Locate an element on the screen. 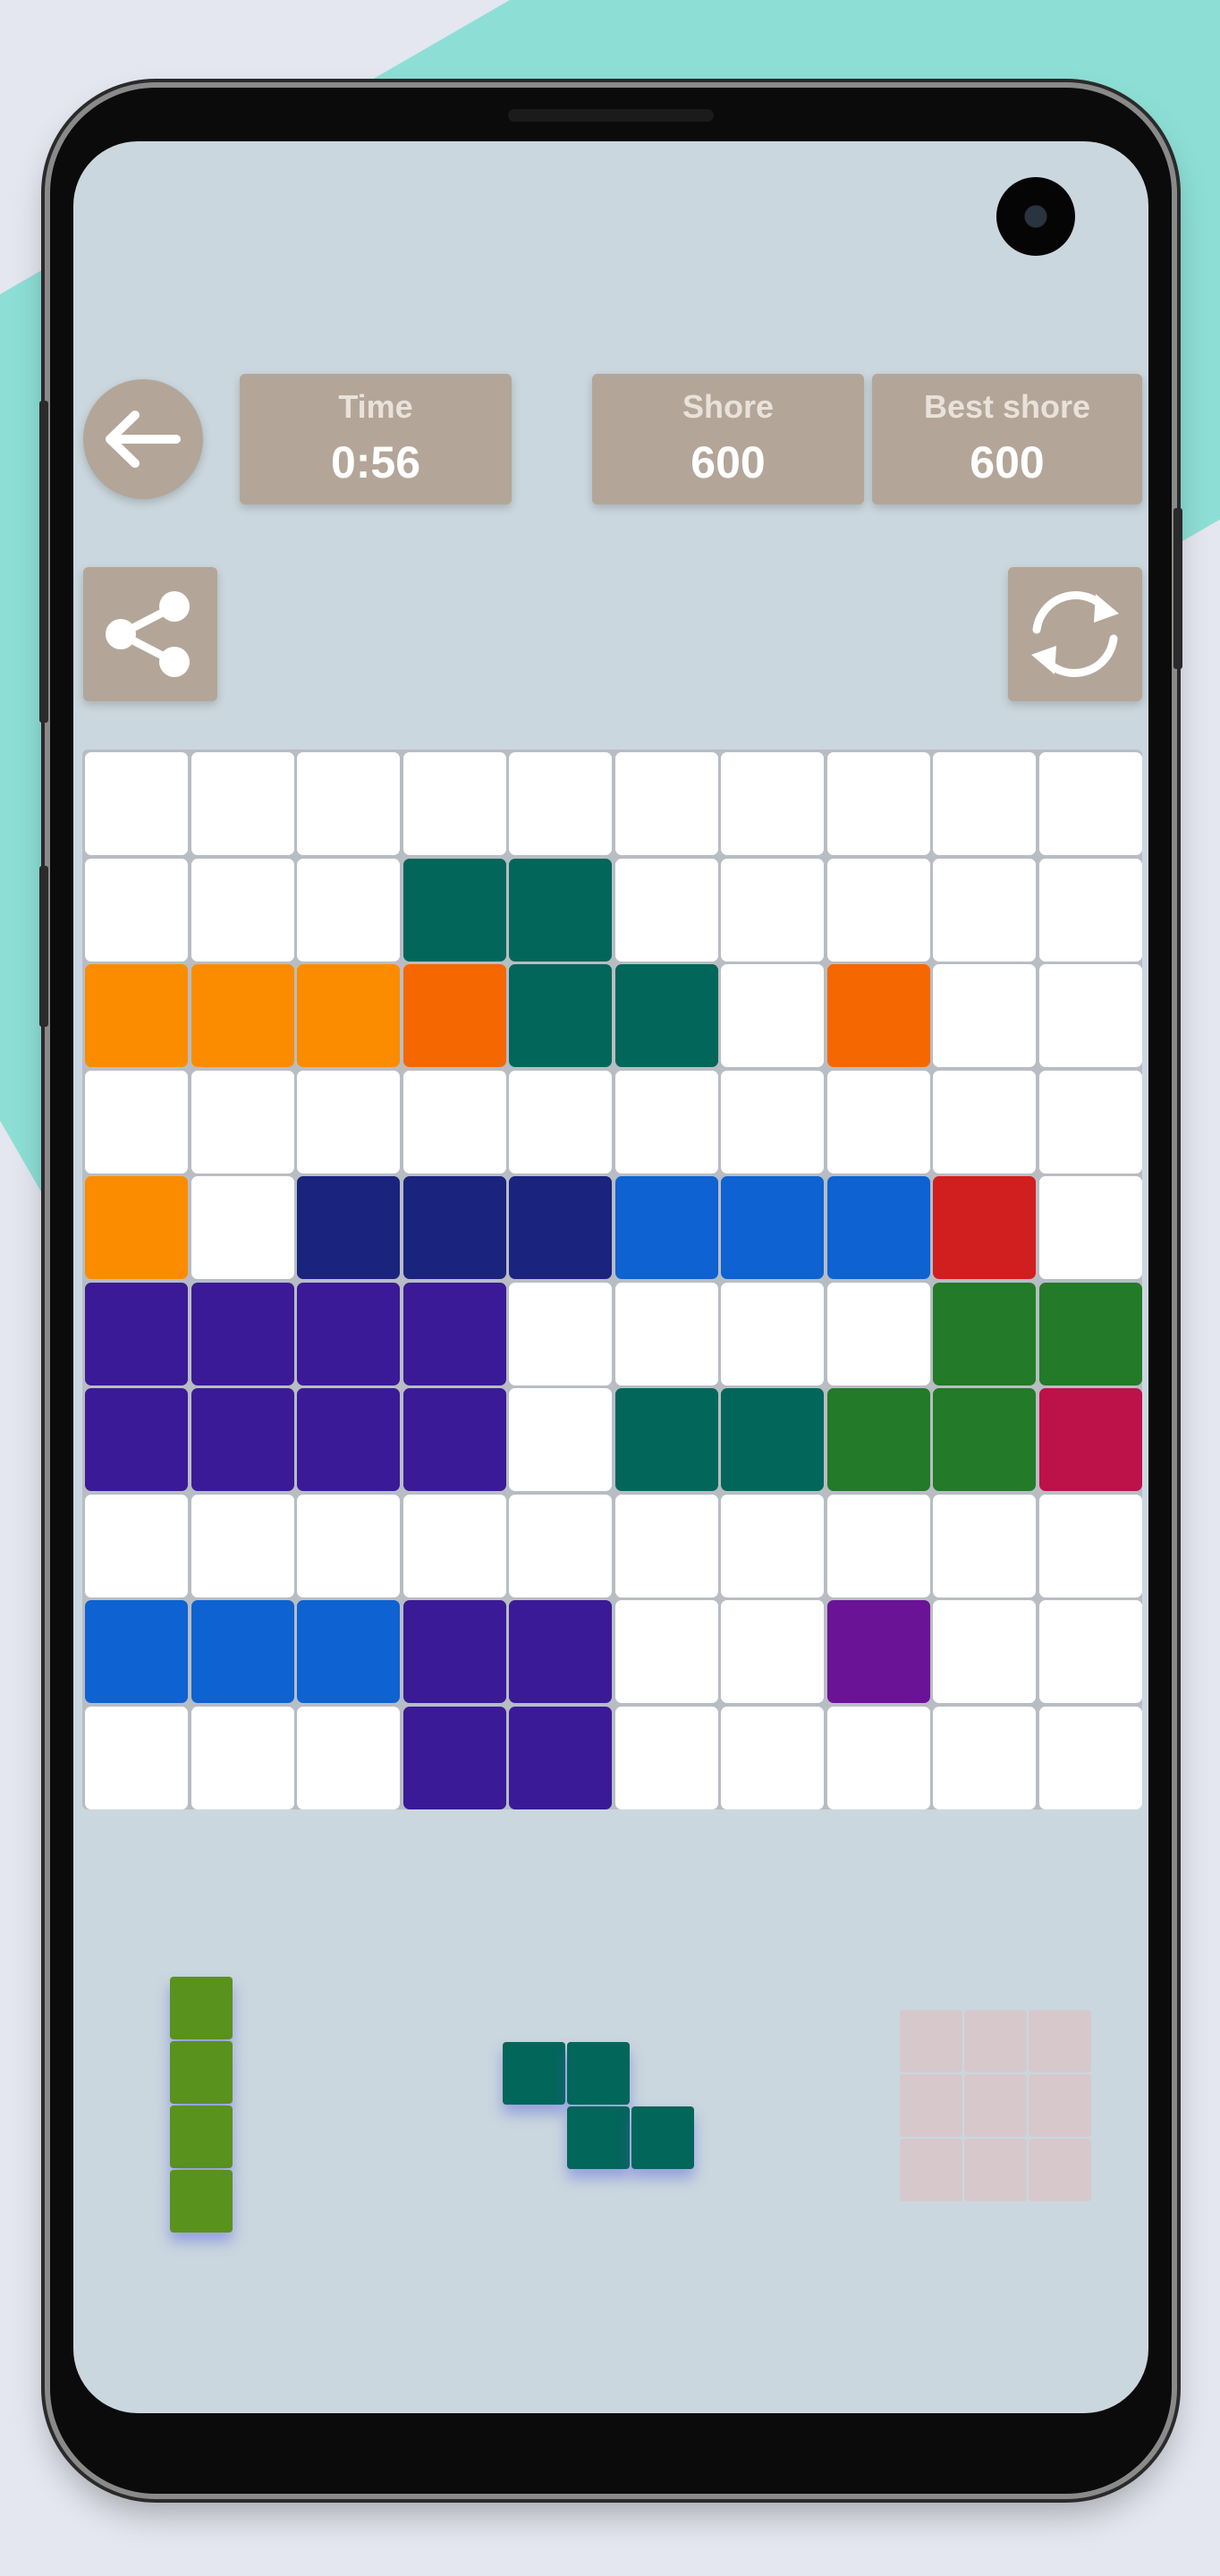  restart-button is located at coordinates (1075, 634).